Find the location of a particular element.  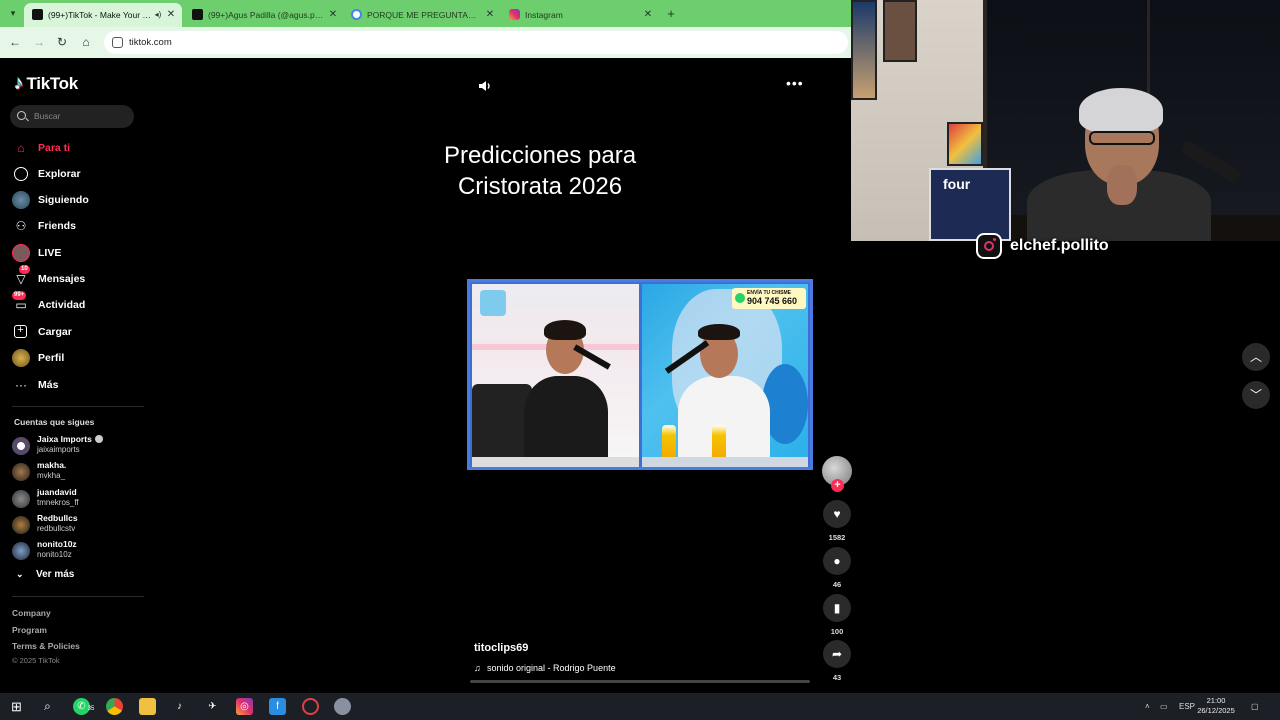

obs-icon is located at coordinates (310, 706).